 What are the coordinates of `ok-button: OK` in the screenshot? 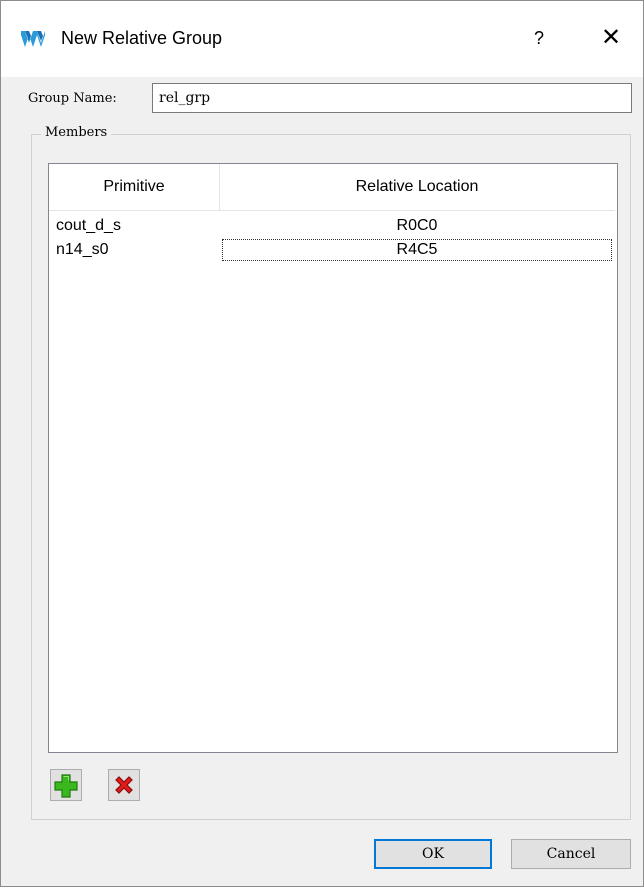 It's located at (433, 854).